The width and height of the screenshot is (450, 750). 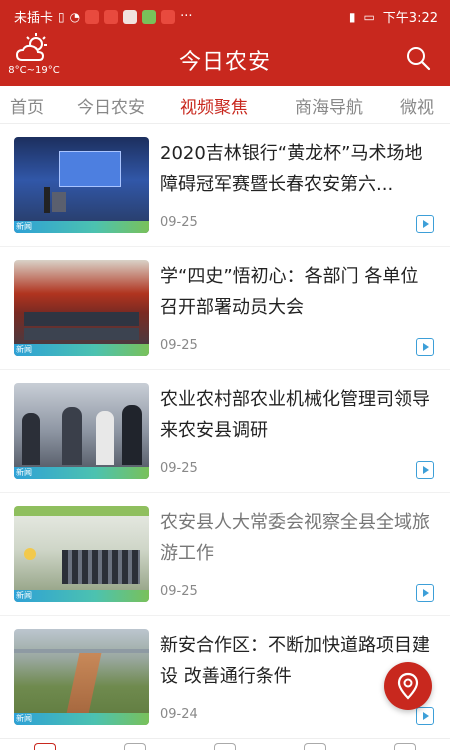 What do you see at coordinates (30, 554) in the screenshot?
I see `sun-decoration` at bounding box center [30, 554].